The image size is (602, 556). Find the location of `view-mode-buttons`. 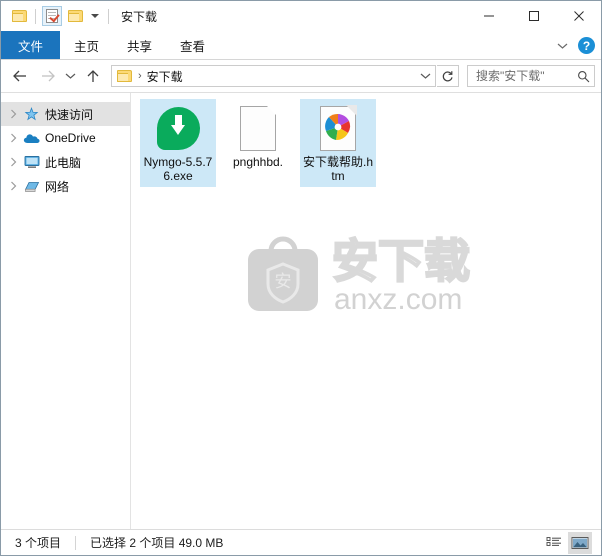

view-mode-buttons is located at coordinates (569, 542).